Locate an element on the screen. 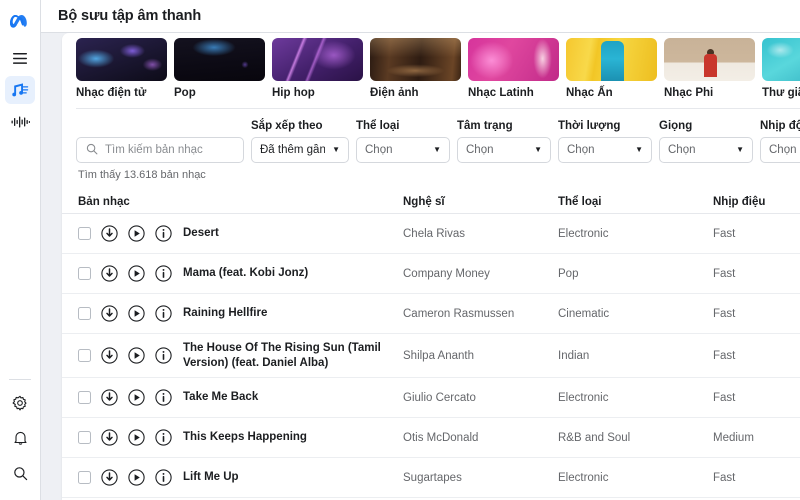 Image resolution: width=800 pixels, height=500 pixels. category-tile: Thư giãn is located at coordinates (781, 68).